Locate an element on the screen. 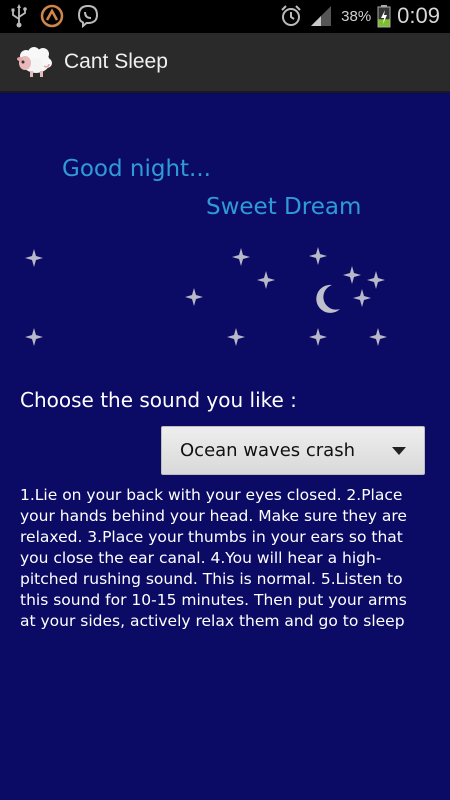 The image size is (450, 800). sound-select-value: Ocean waves crash is located at coordinates (267, 450).